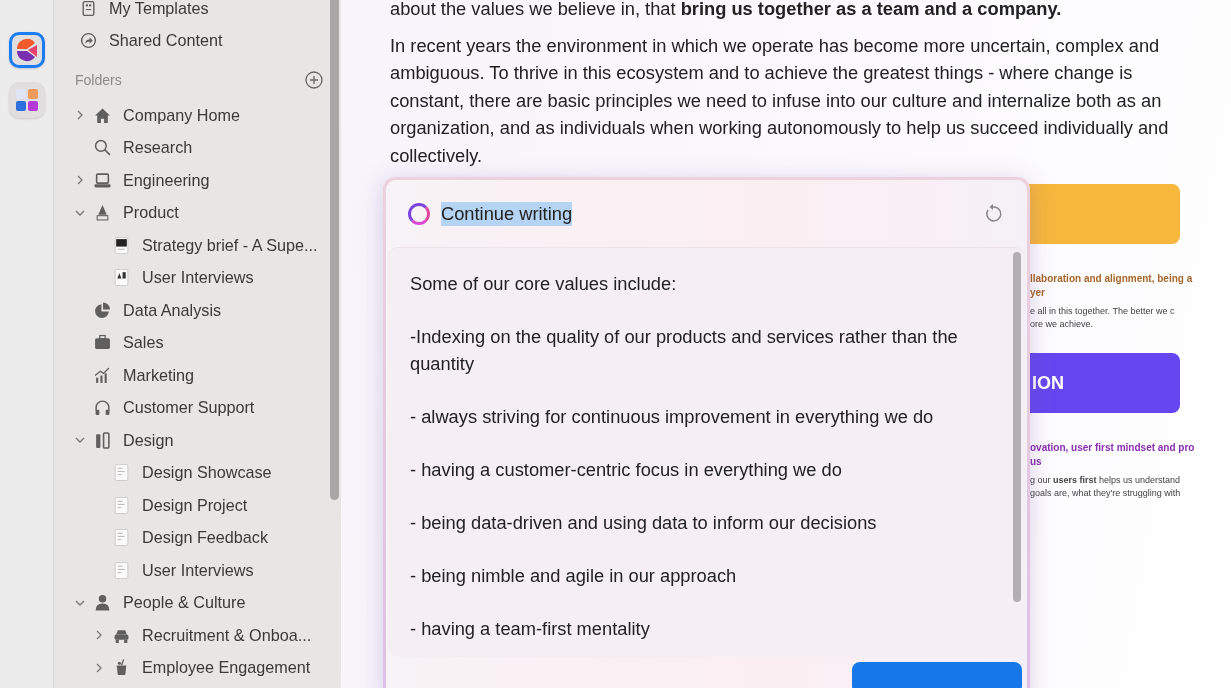 Image resolution: width=1231 pixels, height=688 pixels. What do you see at coordinates (530, 629) in the screenshot?
I see `response-text: - having a team-first mentality` at bounding box center [530, 629].